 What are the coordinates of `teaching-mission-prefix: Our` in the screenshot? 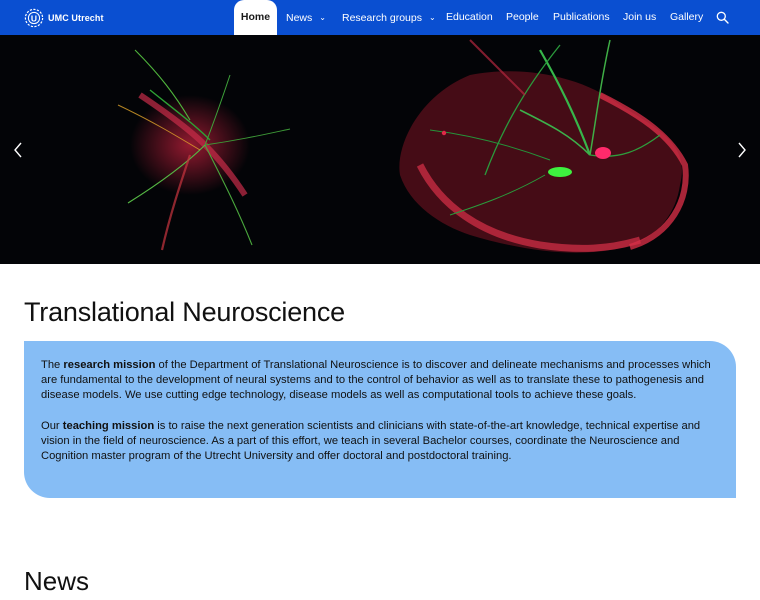 It's located at (52, 425).